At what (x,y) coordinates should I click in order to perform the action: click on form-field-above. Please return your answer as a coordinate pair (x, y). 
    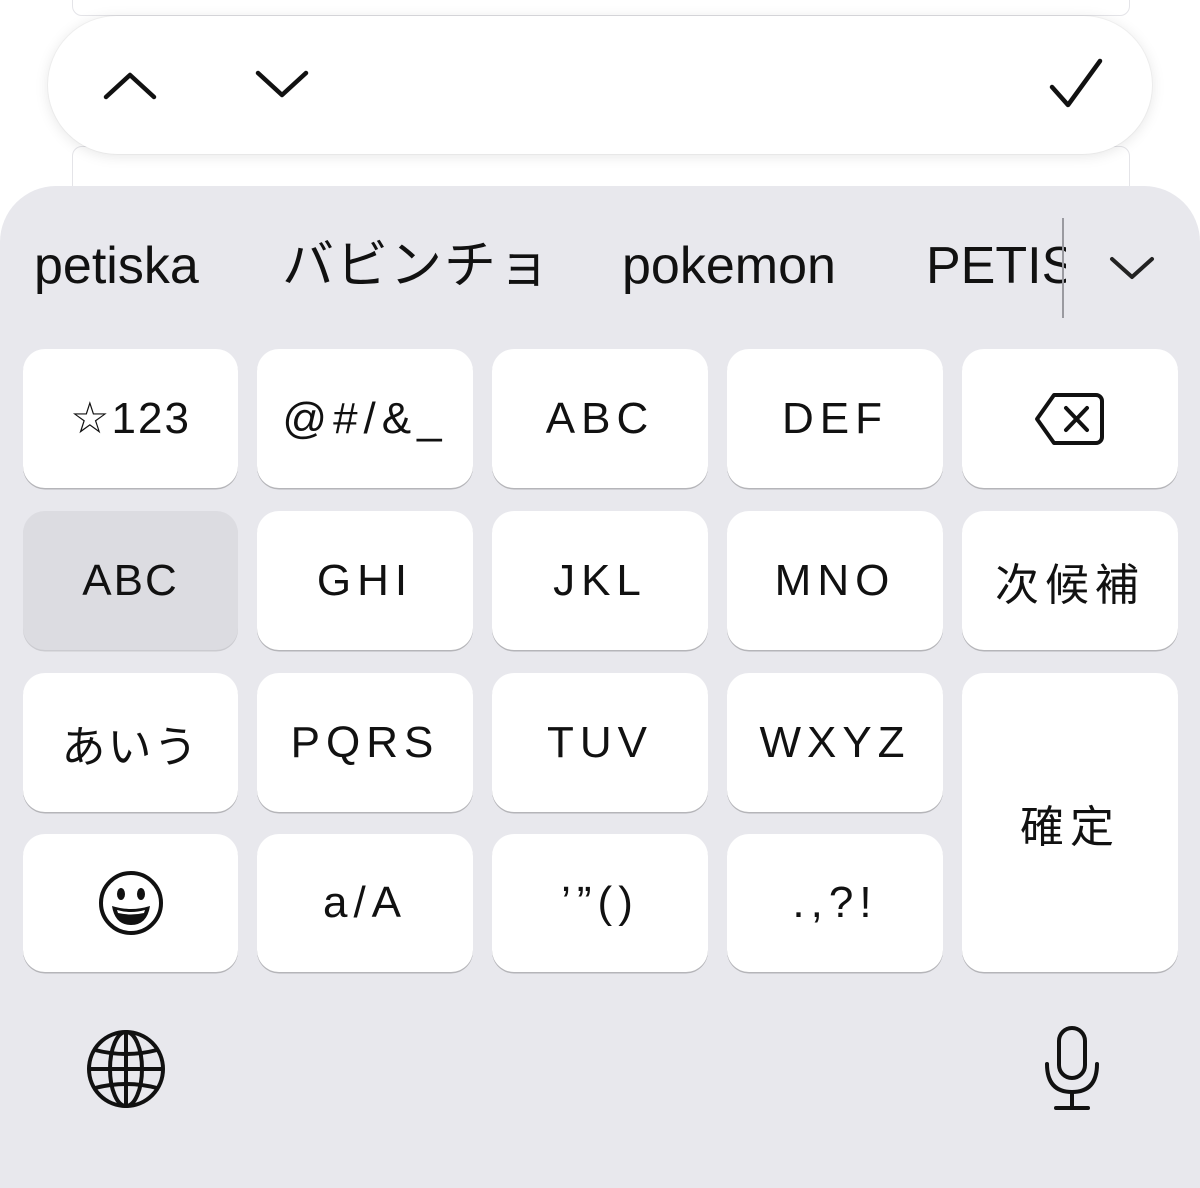
    Looking at the image, I should click on (601, 8).